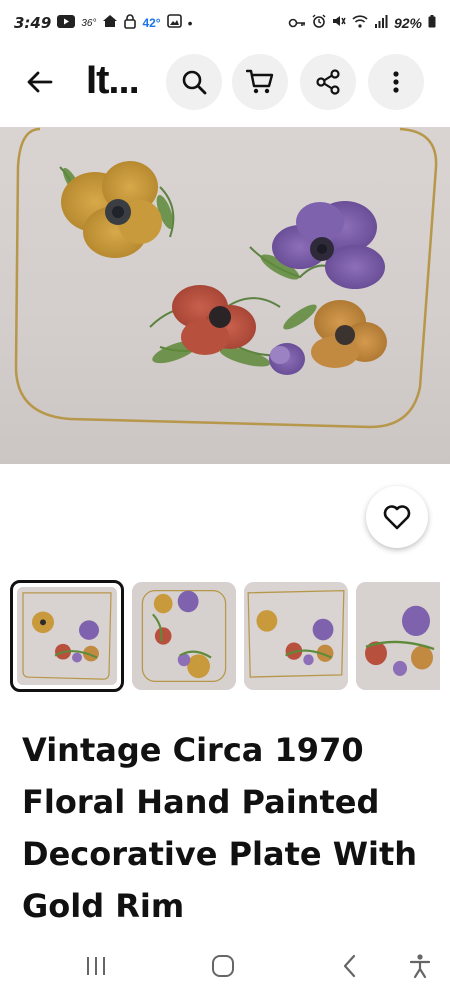  I want to click on system-back-button, so click(350, 966).